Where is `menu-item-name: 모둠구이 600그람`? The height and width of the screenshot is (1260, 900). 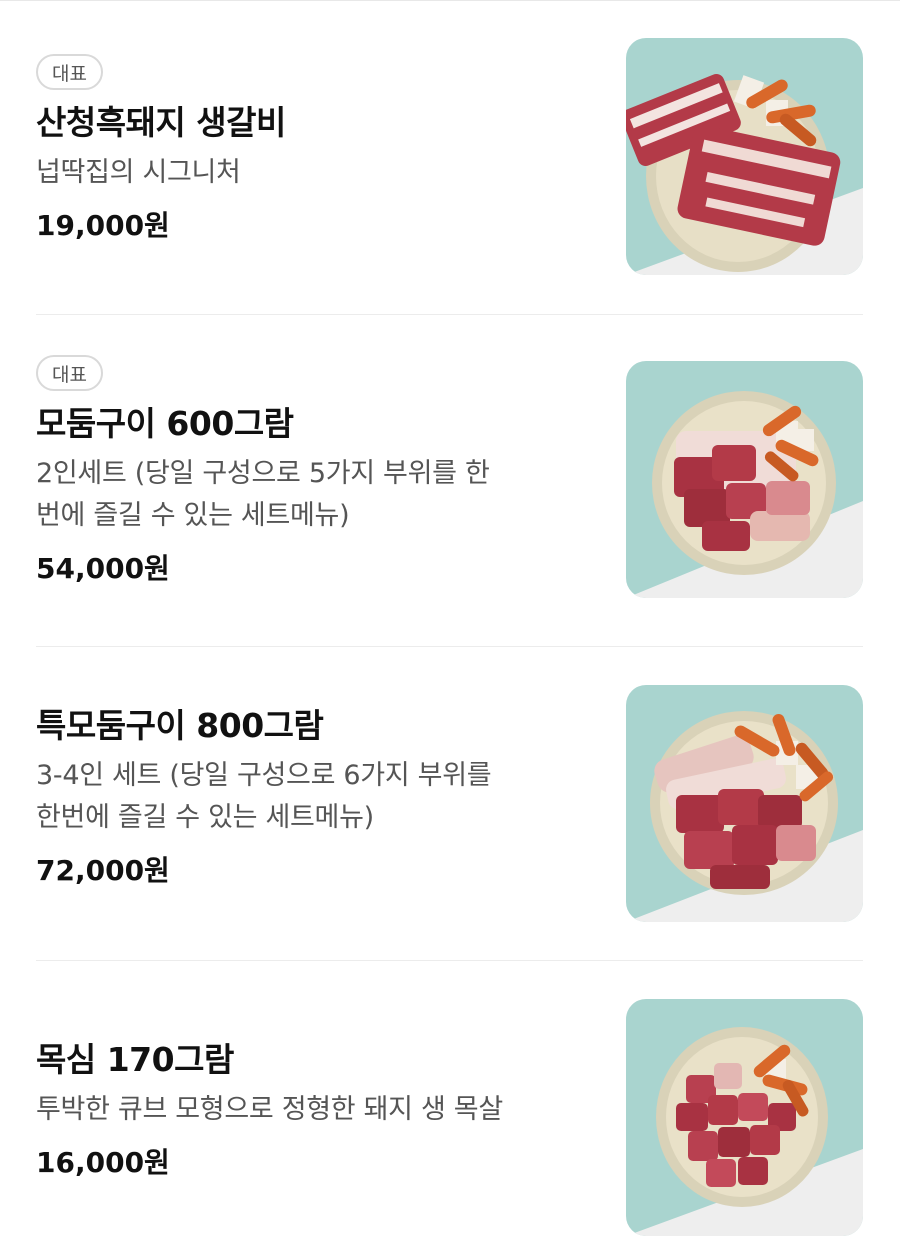
menu-item-name: 모둠구이 600그람 is located at coordinates (165, 423).